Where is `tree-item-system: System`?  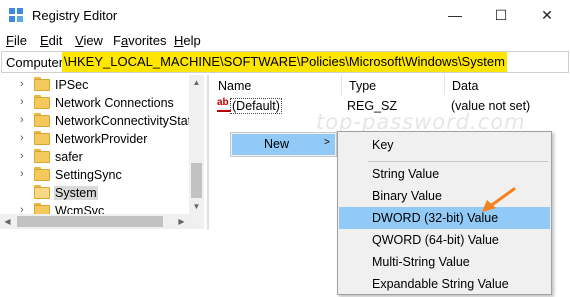
tree-item-system: System is located at coordinates (101, 193).